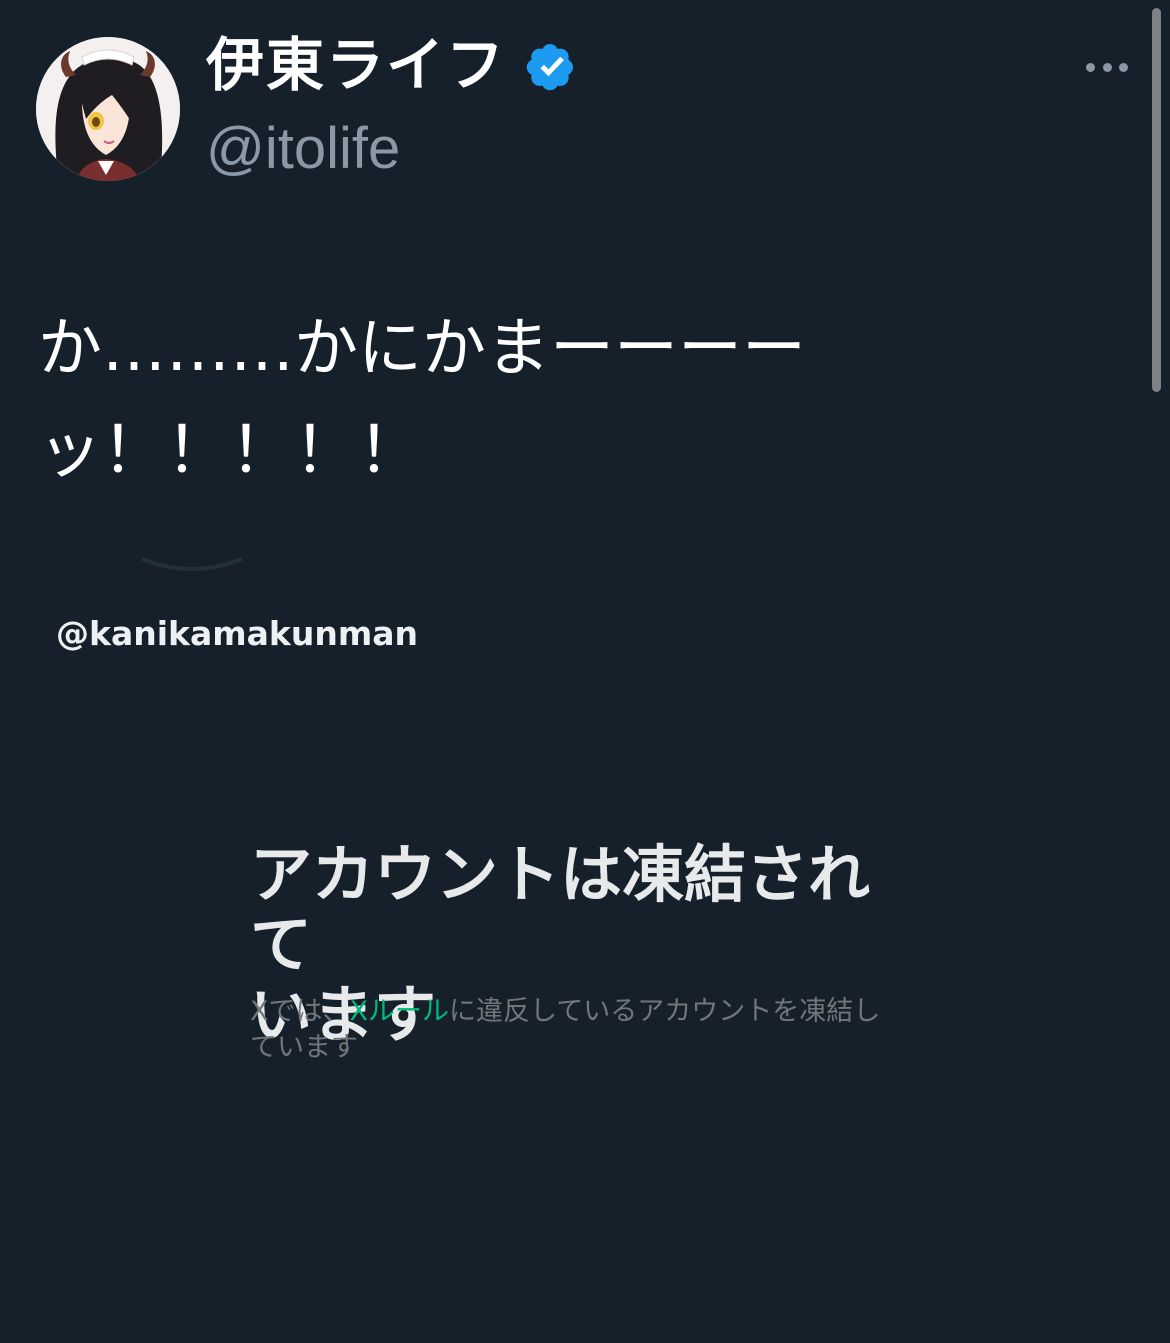 The image size is (1170, 1343). I want to click on more-dots-icon, so click(1090, 67).